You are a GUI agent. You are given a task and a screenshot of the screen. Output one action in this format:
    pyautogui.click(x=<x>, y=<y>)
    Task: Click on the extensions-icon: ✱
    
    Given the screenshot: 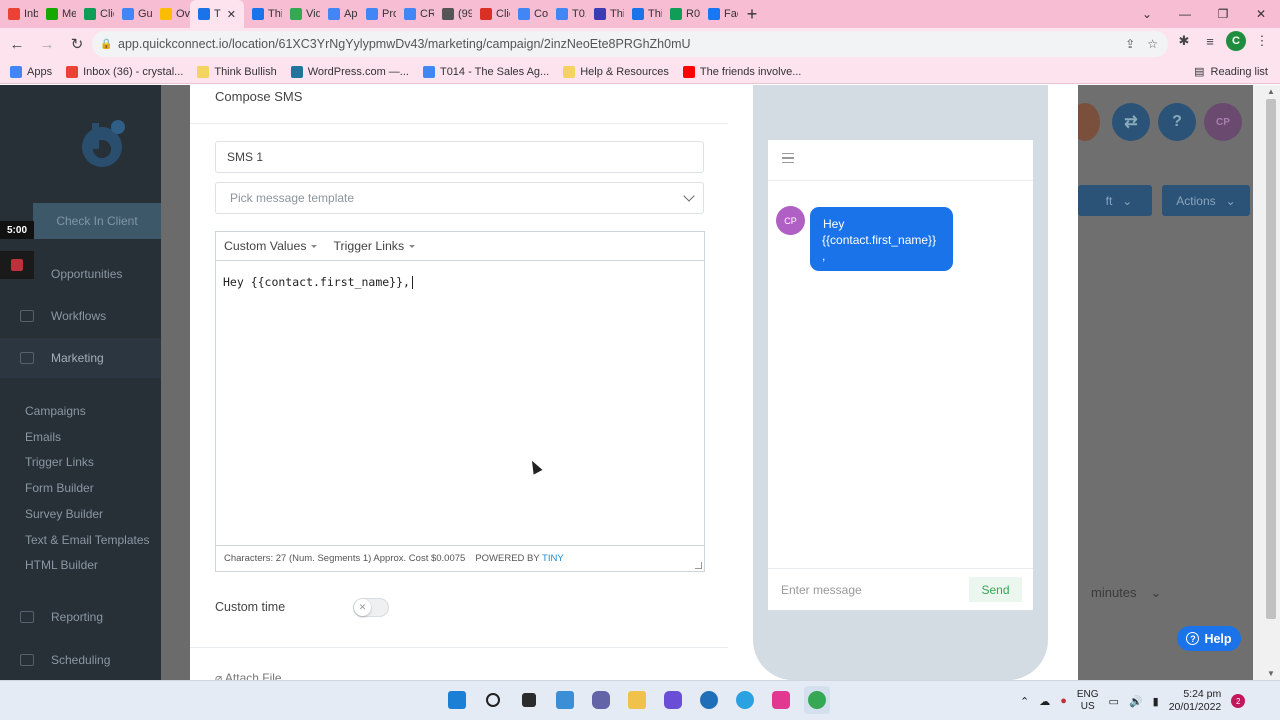 What is the action you would take?
    pyautogui.click(x=1184, y=41)
    